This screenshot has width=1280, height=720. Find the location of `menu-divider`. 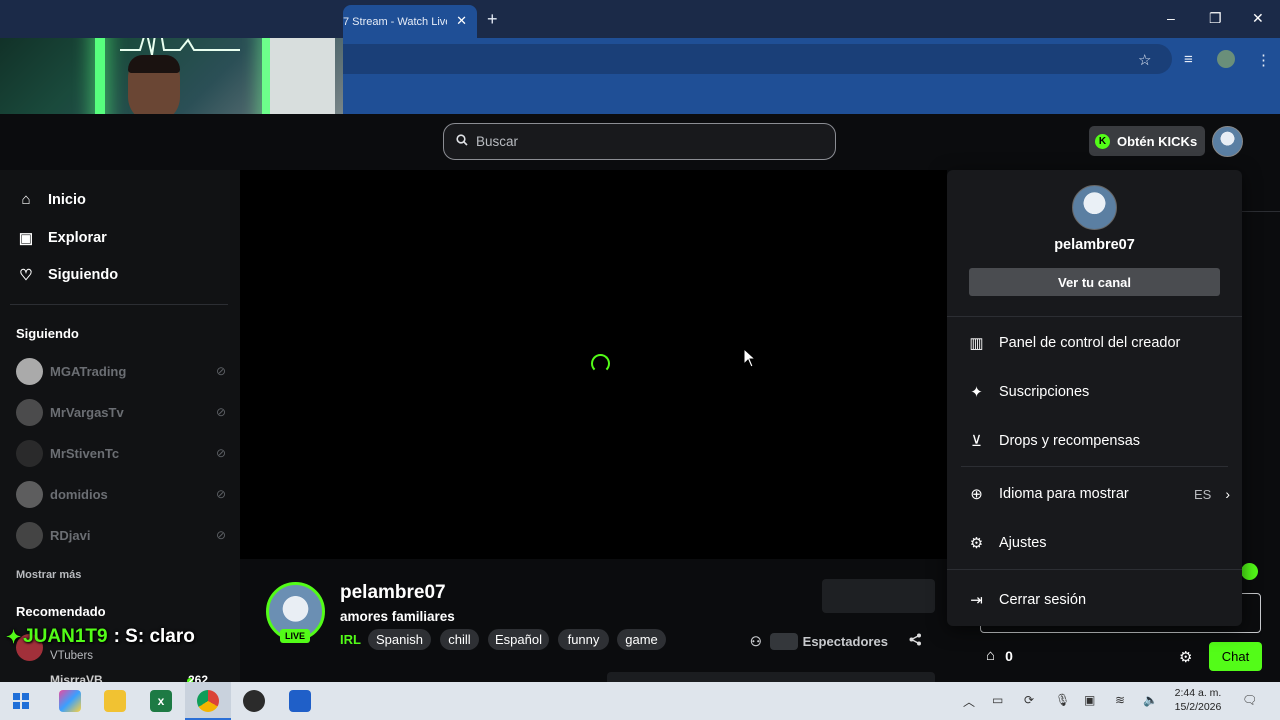

menu-divider is located at coordinates (1094, 569).